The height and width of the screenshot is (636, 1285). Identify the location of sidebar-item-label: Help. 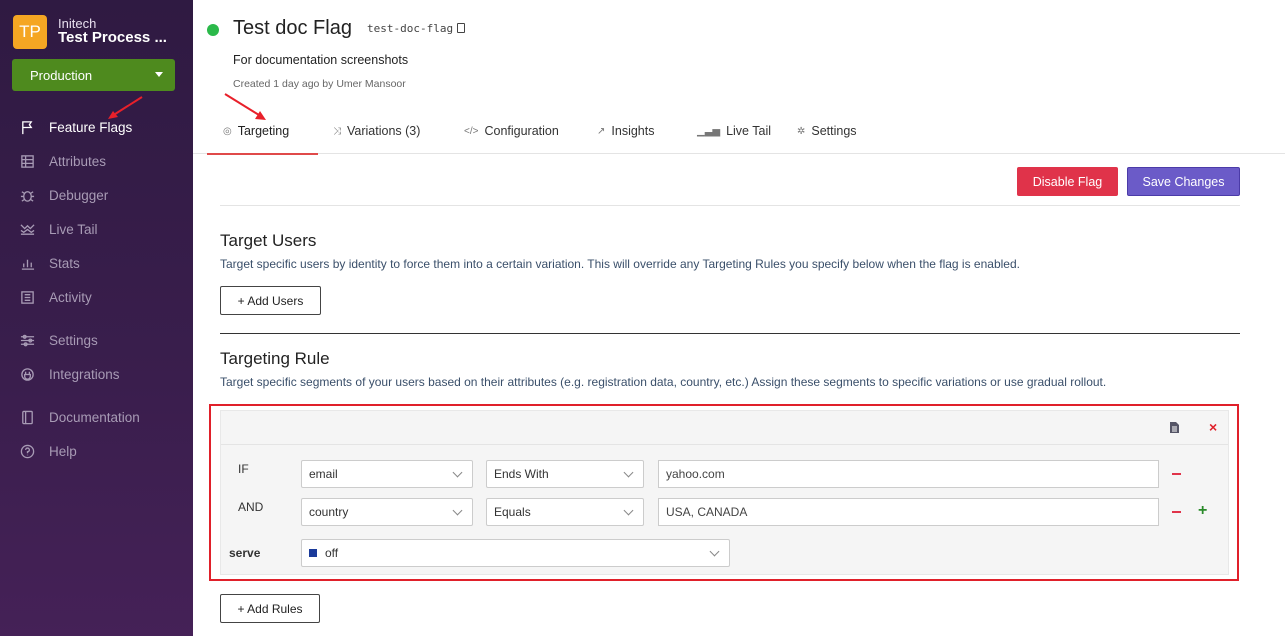
(63, 451).